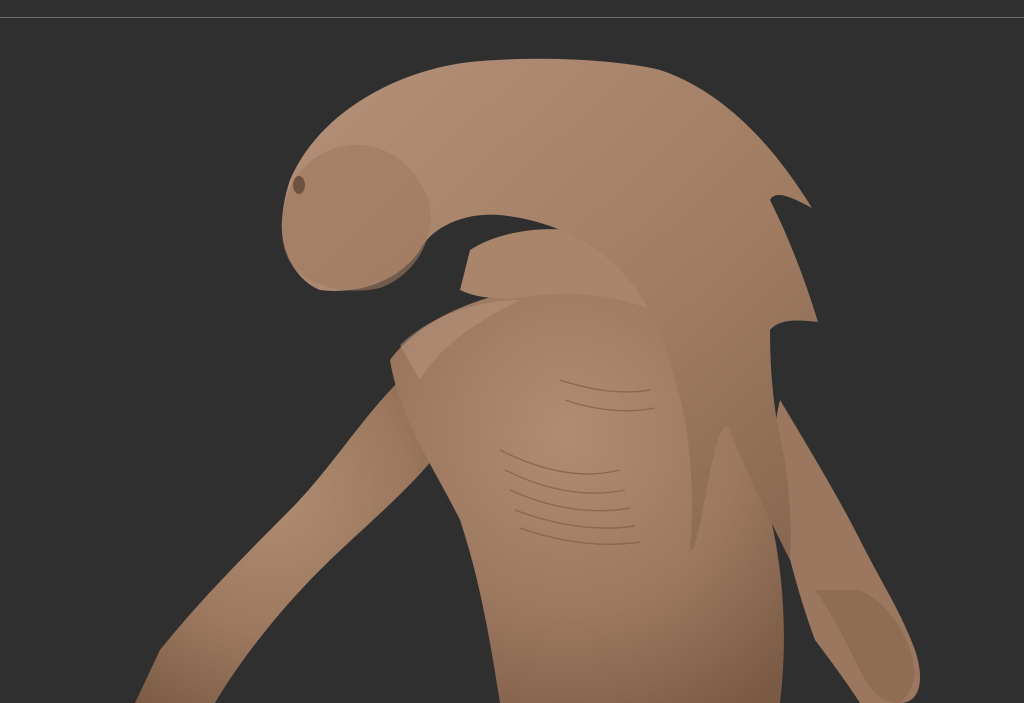 The height and width of the screenshot is (703, 1024). What do you see at coordinates (287, 541) in the screenshot?
I see `left-arm` at bounding box center [287, 541].